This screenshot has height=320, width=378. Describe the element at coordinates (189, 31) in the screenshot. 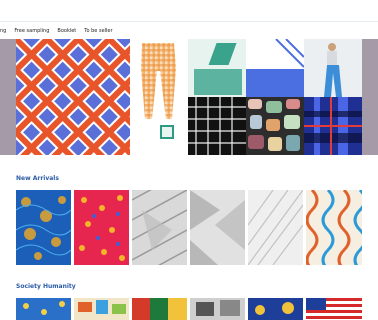

I see `main-nav: ng Free sampling Booklet To be seller` at that location.